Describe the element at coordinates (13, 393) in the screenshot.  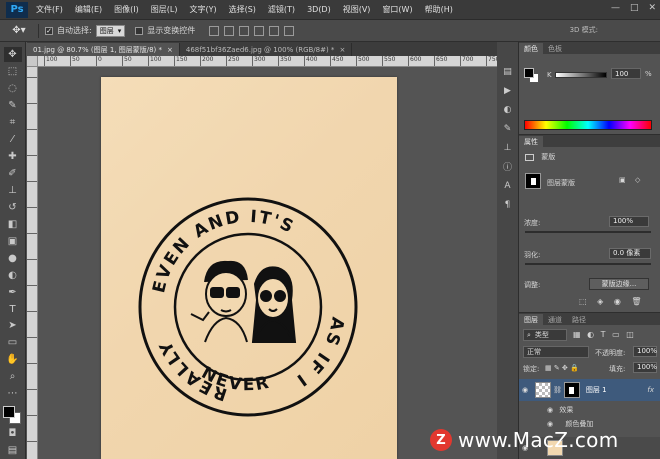
I see `more-tools-icon: ⋯` at that location.